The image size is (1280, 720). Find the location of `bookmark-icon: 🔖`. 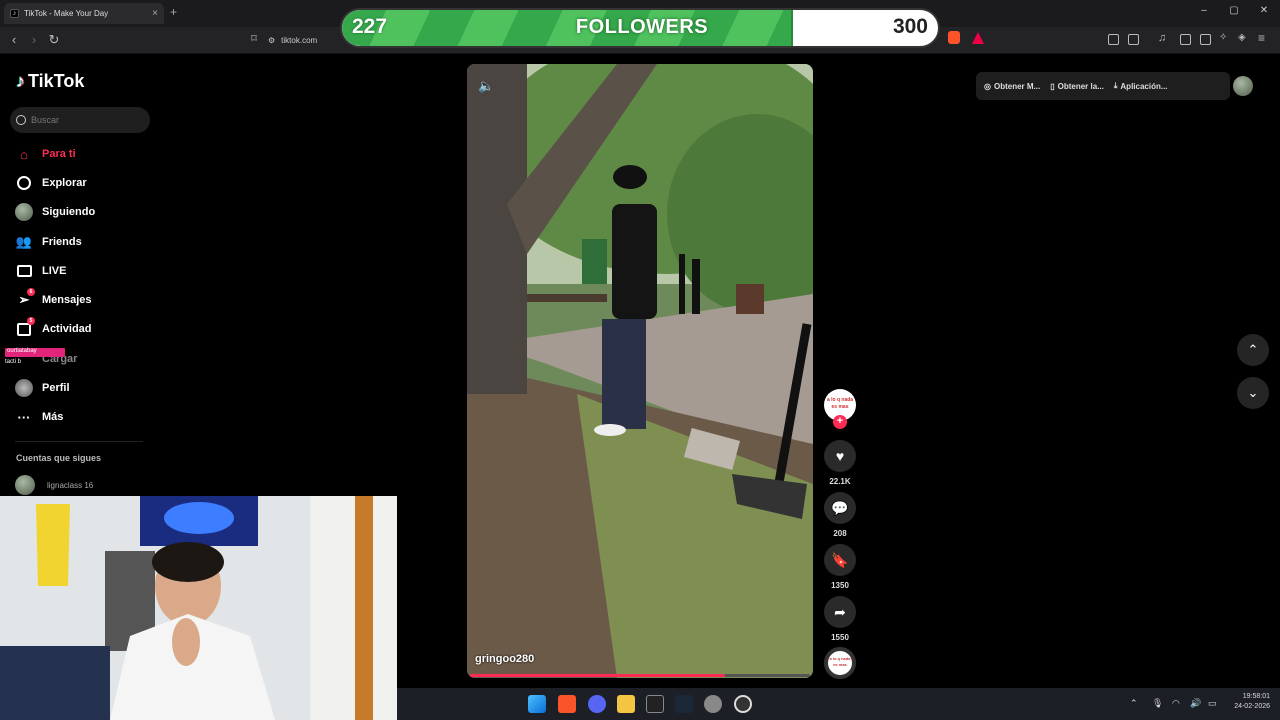

bookmark-icon: 🔖 is located at coordinates (840, 559).